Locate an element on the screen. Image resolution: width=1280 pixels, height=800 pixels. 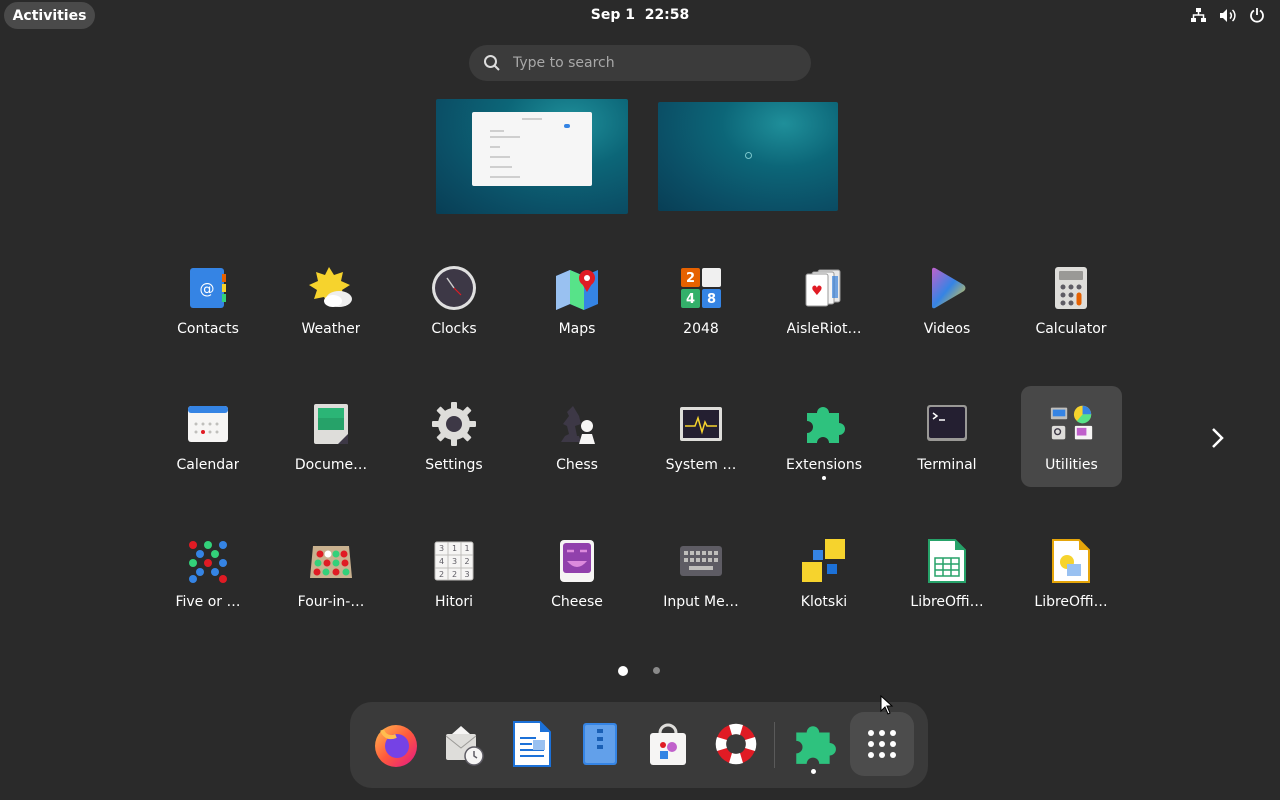
dock-software is located at coordinates (668, 744).